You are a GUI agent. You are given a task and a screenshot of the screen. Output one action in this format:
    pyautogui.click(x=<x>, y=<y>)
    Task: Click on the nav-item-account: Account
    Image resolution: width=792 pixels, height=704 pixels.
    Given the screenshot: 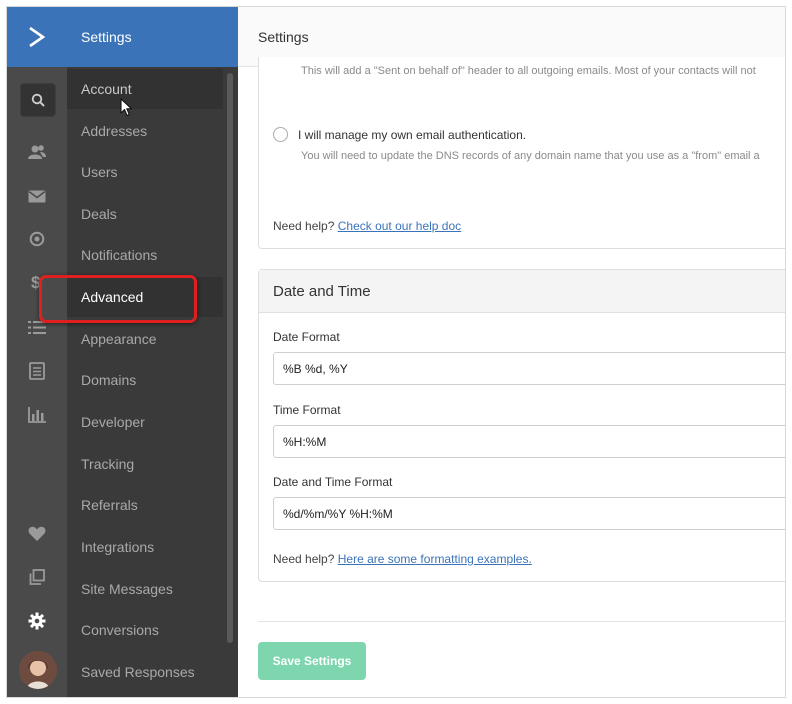 What is the action you would take?
    pyautogui.click(x=145, y=89)
    